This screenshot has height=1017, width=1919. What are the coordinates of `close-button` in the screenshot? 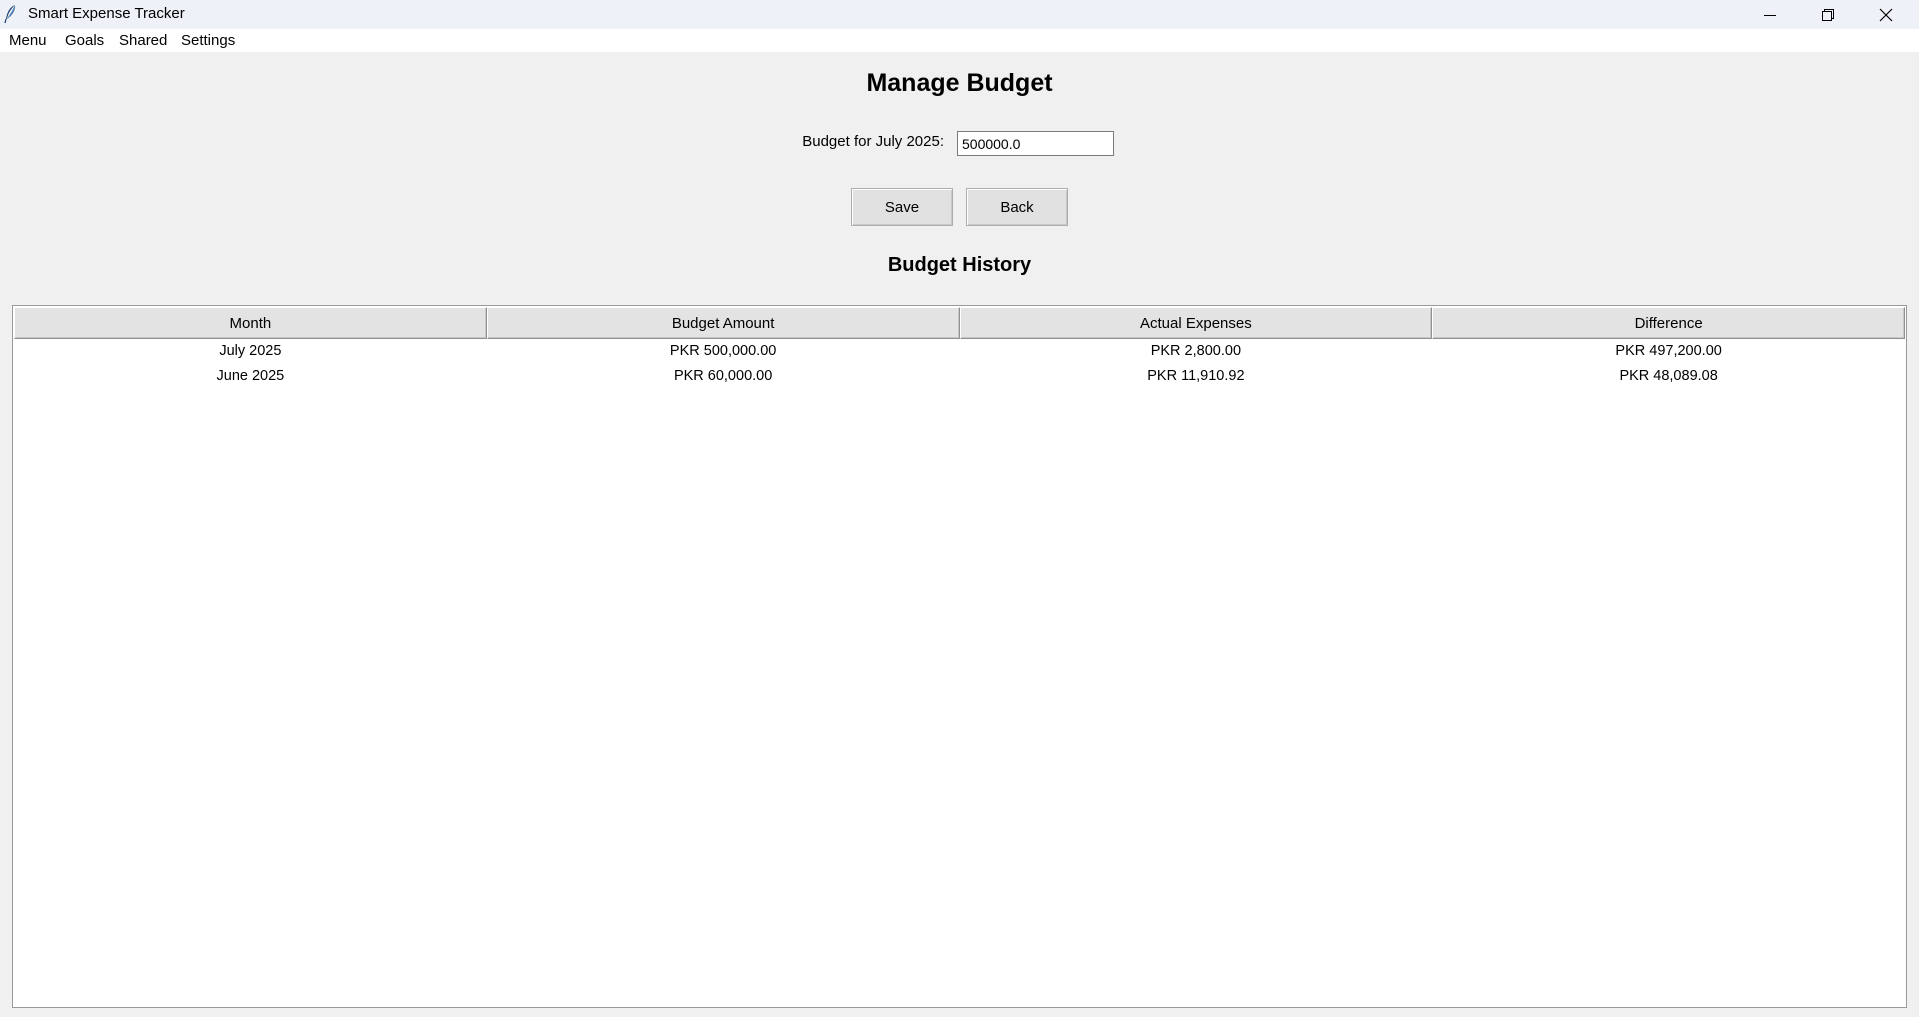 It's located at (1886, 14).